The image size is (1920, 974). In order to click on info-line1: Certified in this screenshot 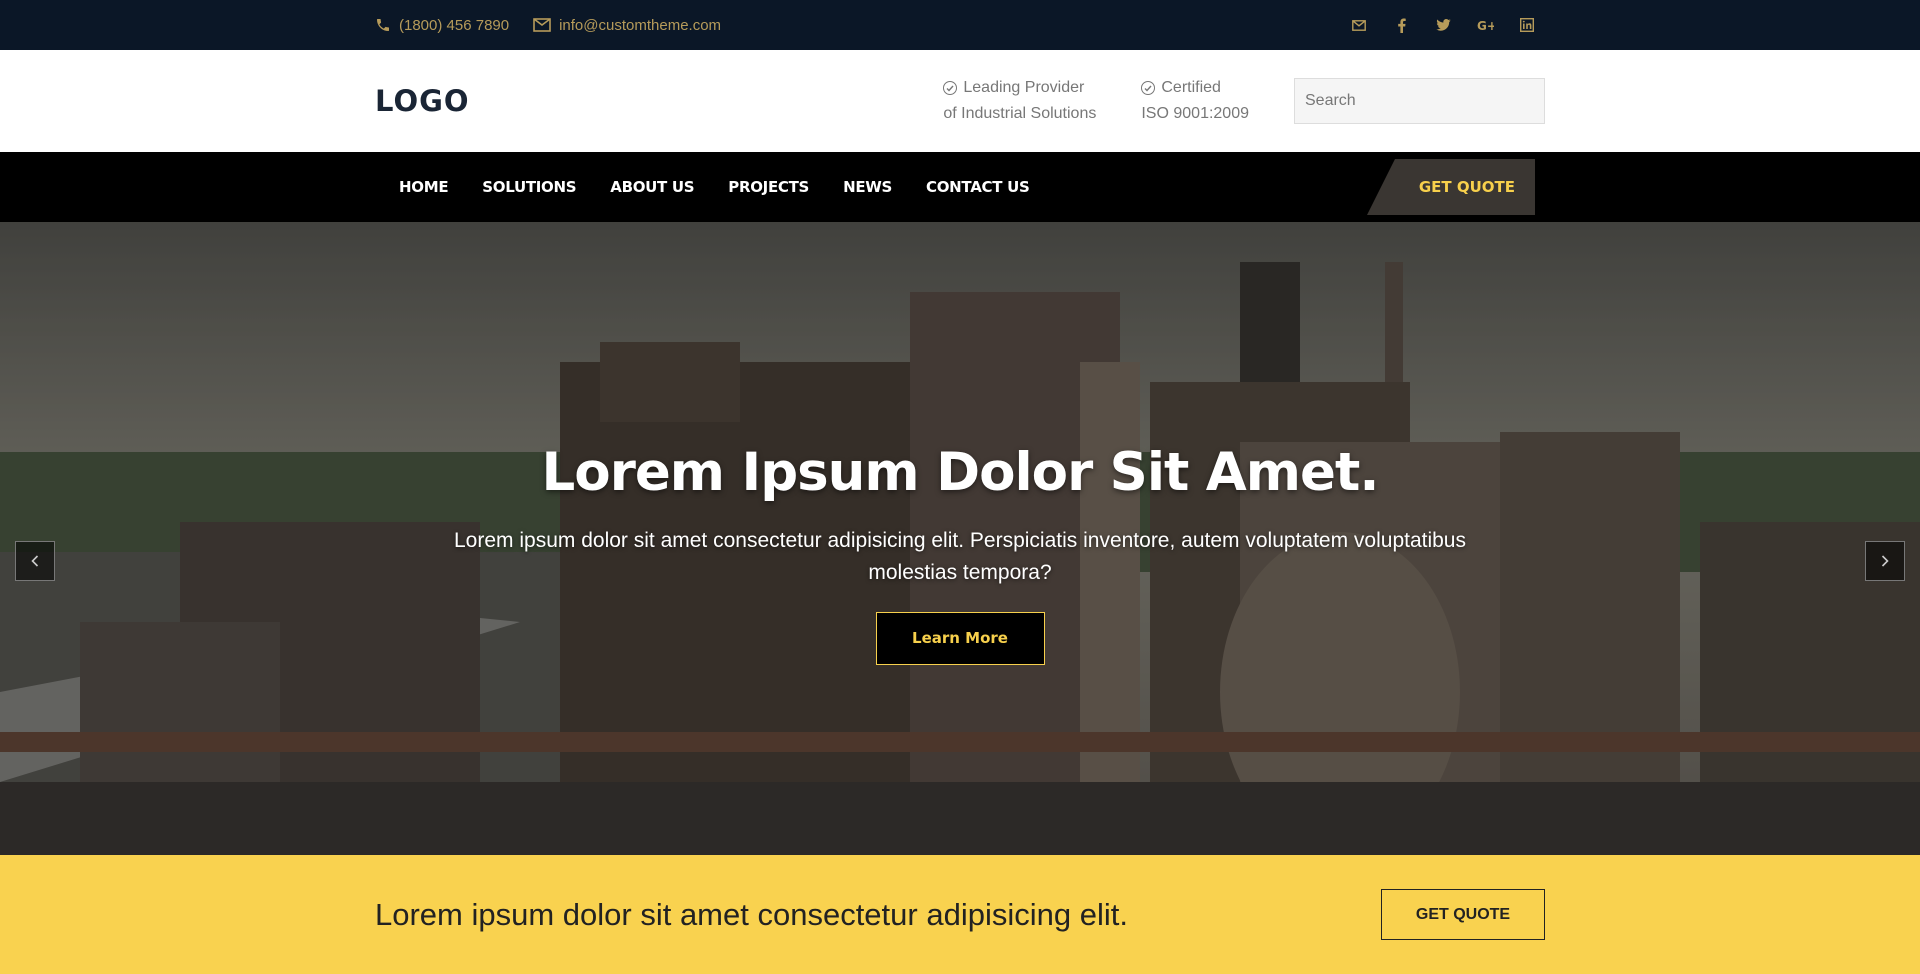, I will do `click(1191, 87)`.